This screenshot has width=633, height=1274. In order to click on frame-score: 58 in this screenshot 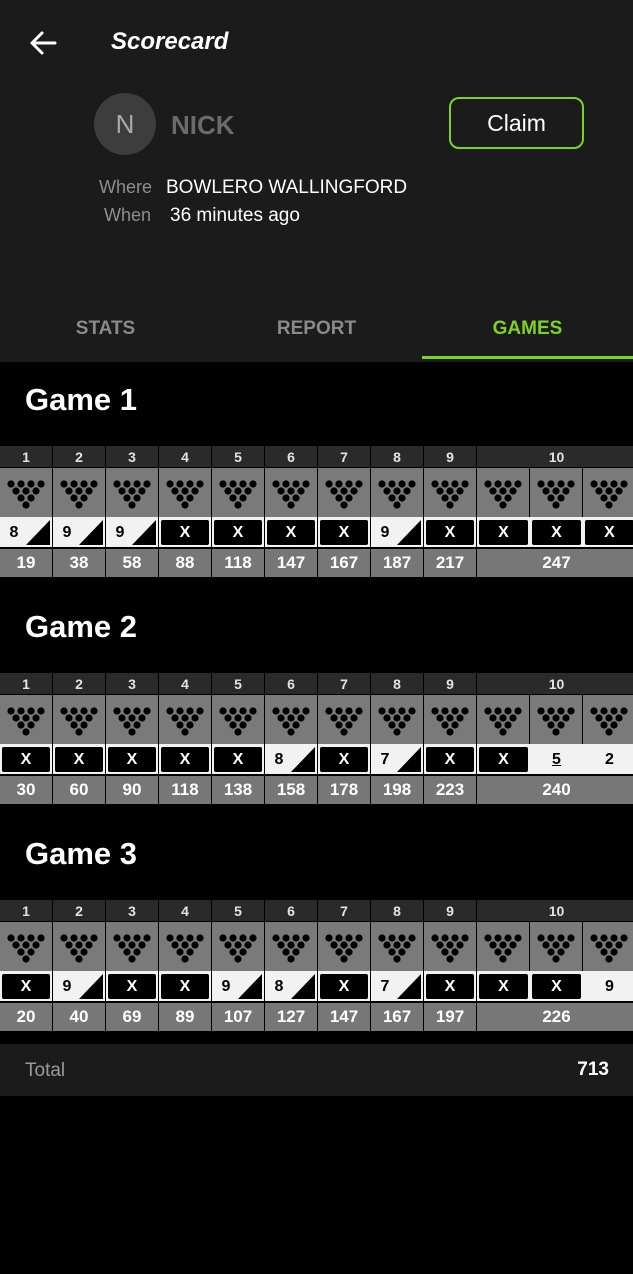, I will do `click(132, 563)`.